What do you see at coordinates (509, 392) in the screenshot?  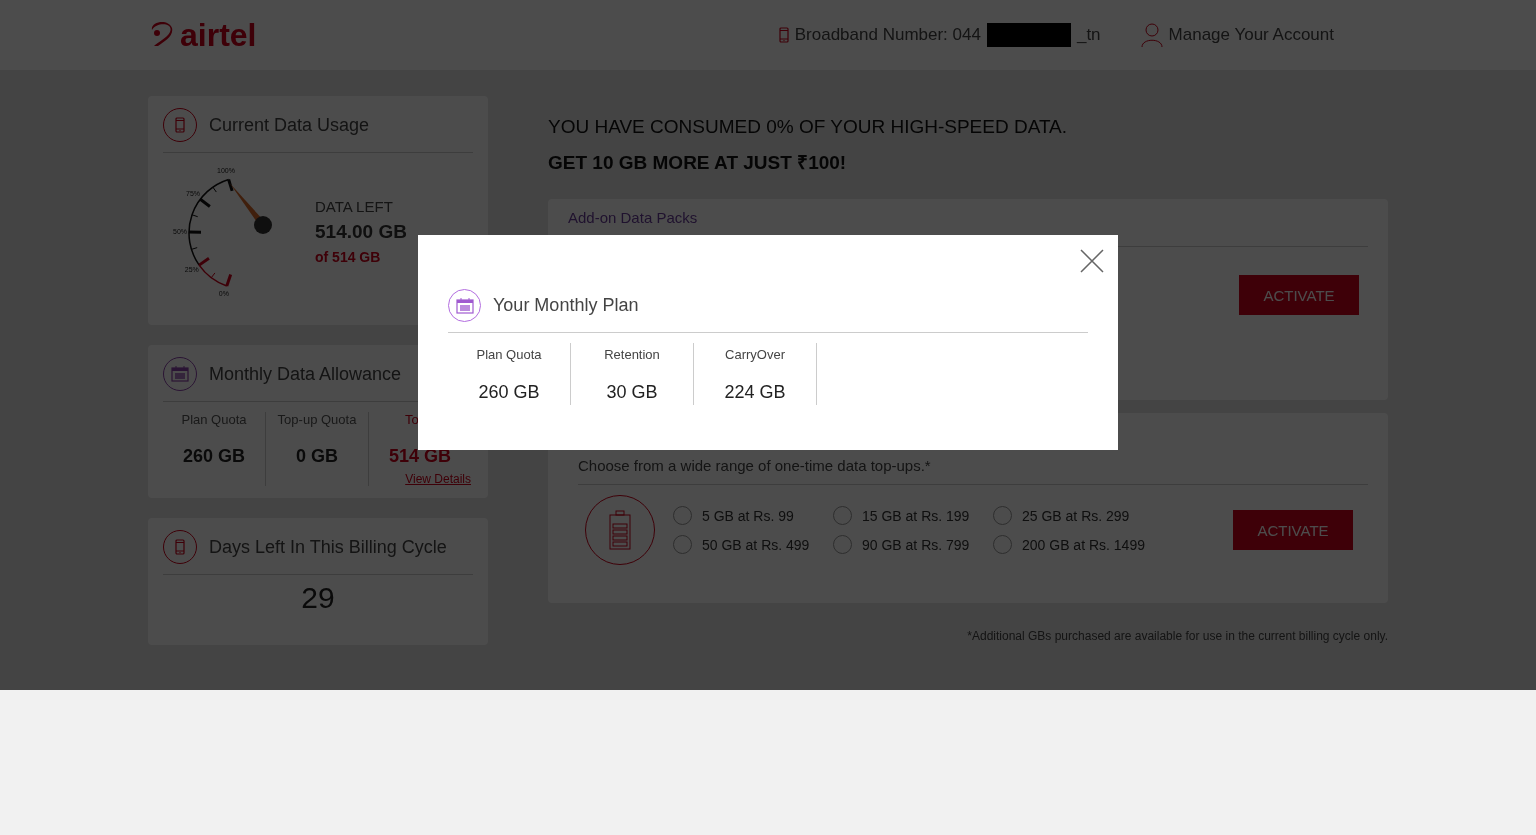 I see `plan-value: 260 GB` at bounding box center [509, 392].